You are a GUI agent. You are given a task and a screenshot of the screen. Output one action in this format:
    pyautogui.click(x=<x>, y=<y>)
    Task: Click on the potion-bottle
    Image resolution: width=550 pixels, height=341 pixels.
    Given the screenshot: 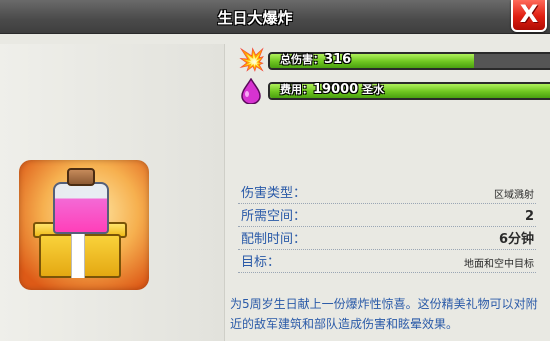 What is the action you would take?
    pyautogui.click(x=81, y=208)
    